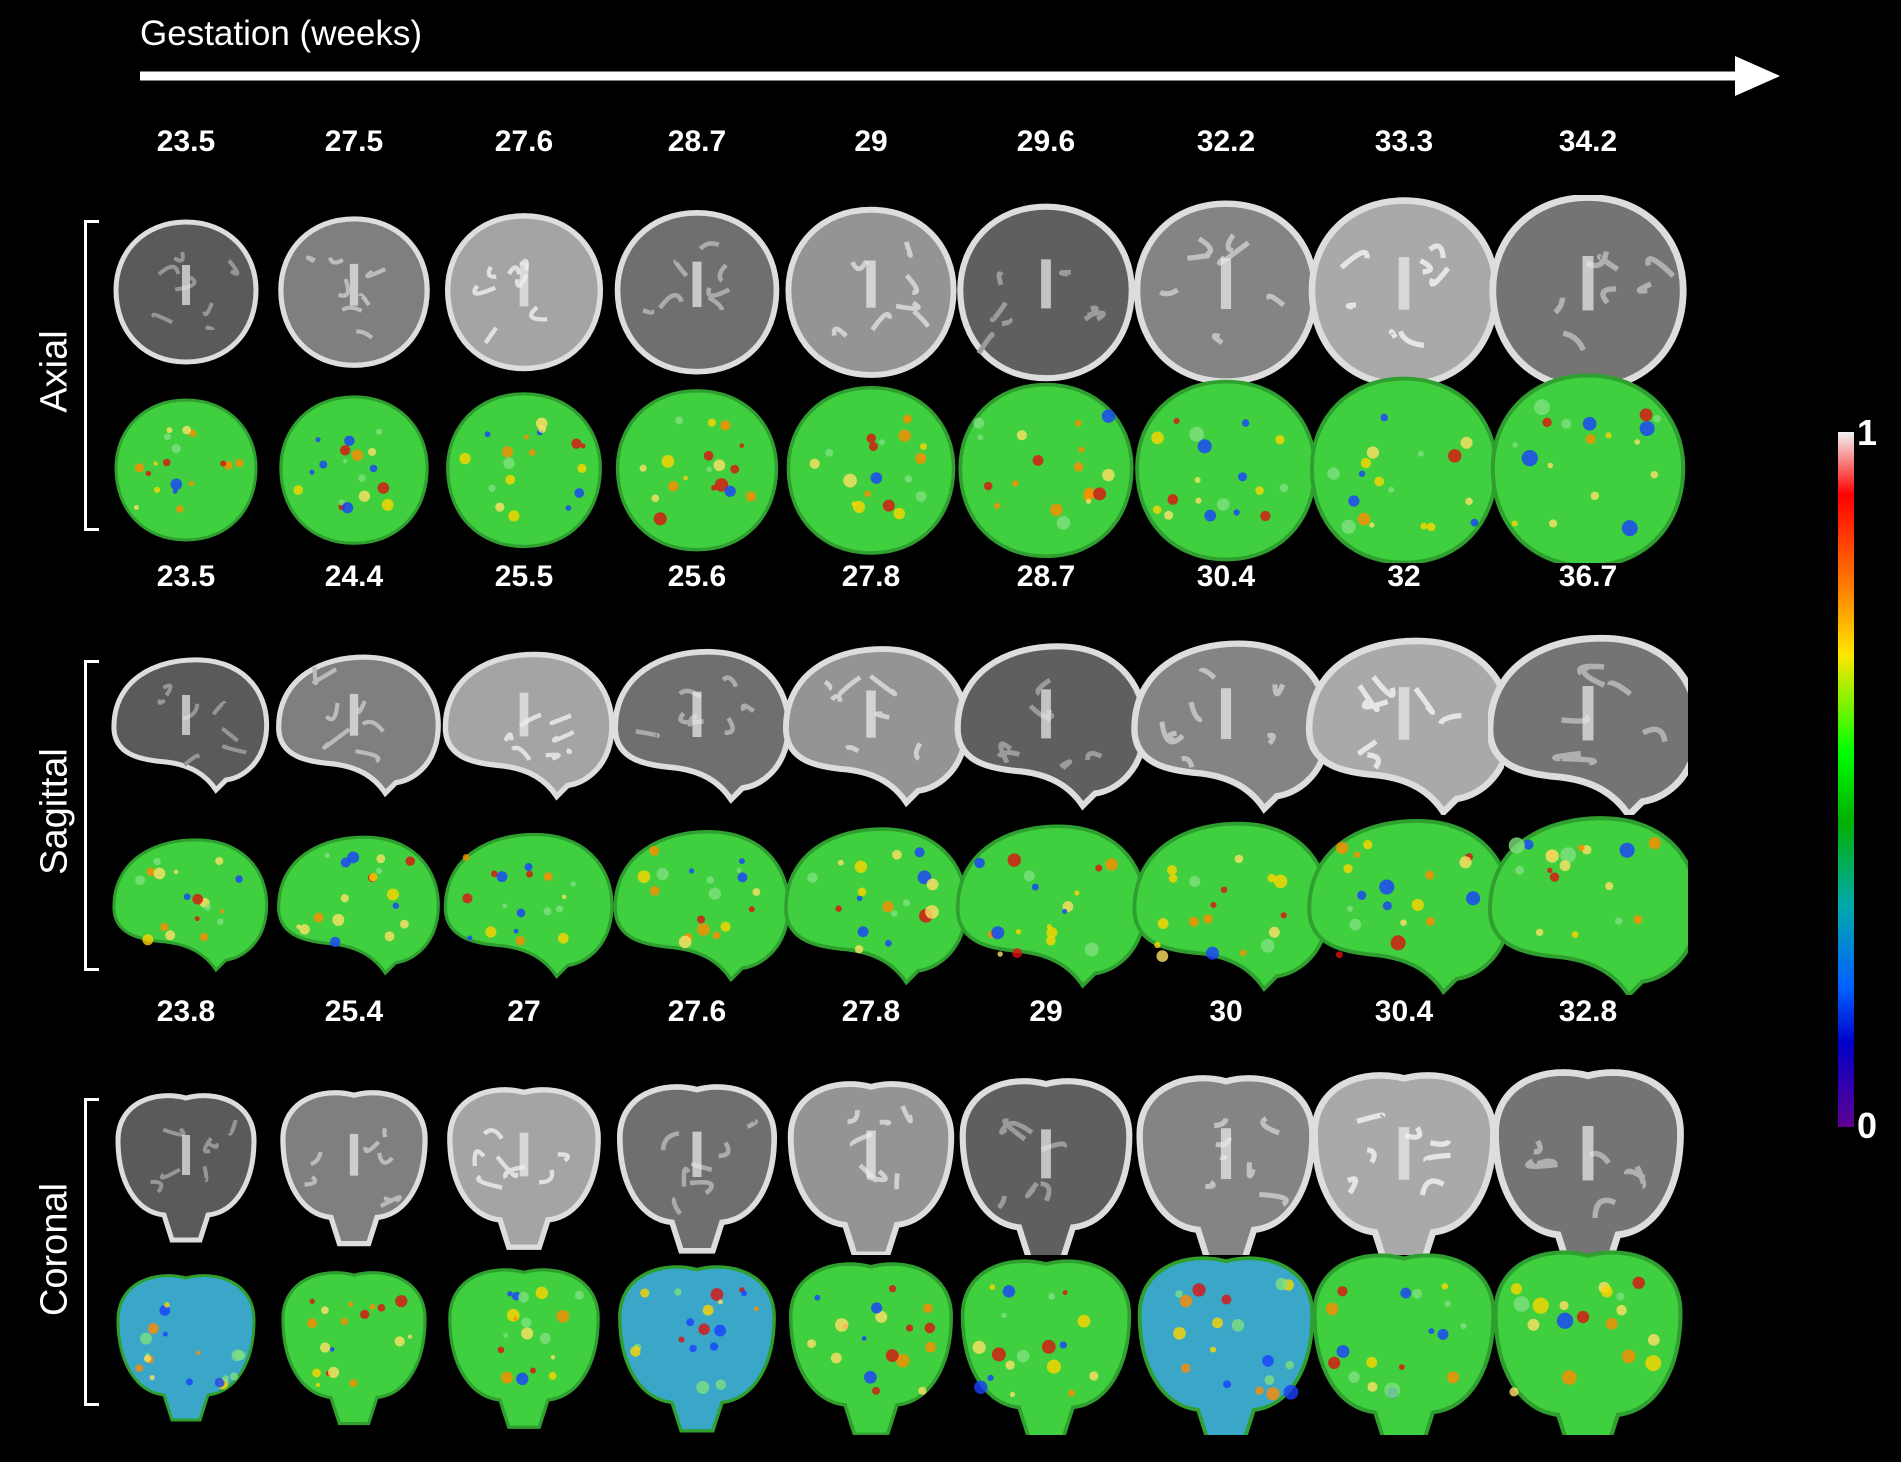 This screenshot has height=1462, width=1901. I want to click on coronal-age-label: 23.8, so click(186, 1011).